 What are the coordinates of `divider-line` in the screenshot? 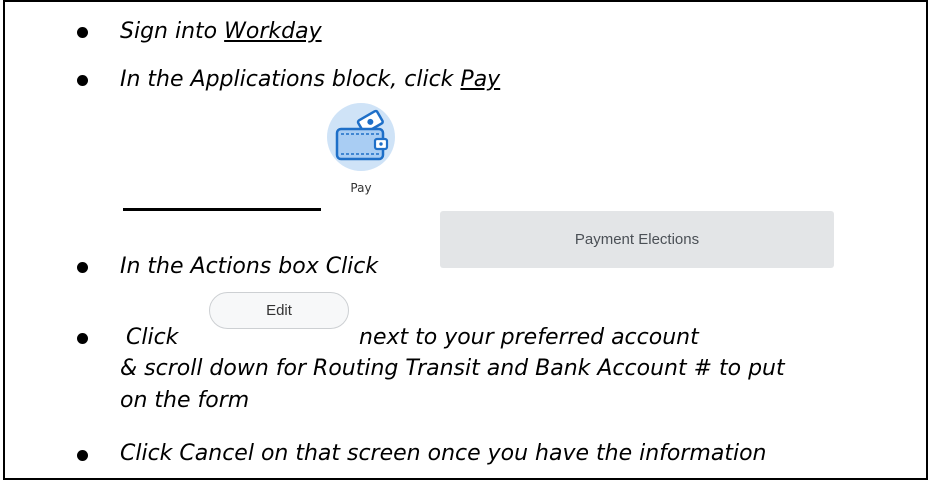 It's located at (222, 209).